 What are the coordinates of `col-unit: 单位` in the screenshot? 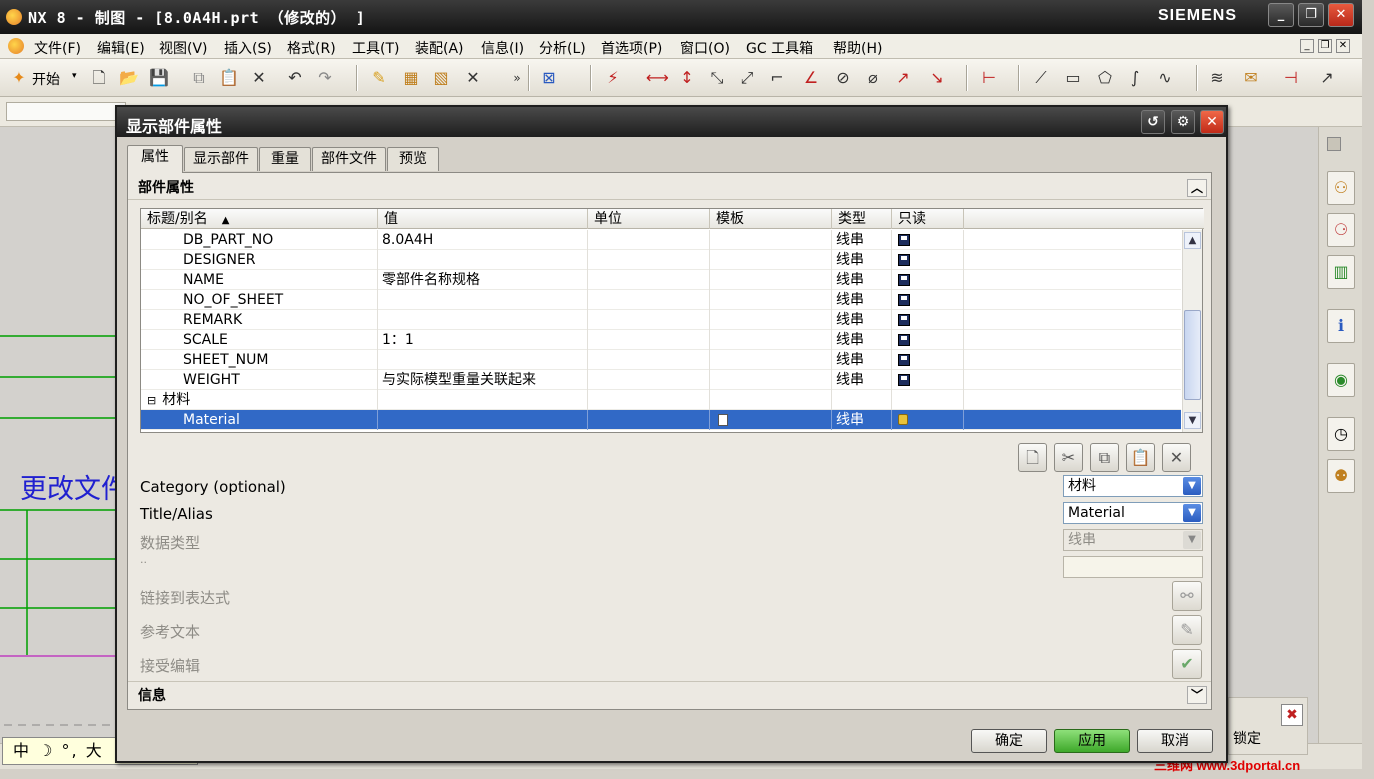 It's located at (649, 219).